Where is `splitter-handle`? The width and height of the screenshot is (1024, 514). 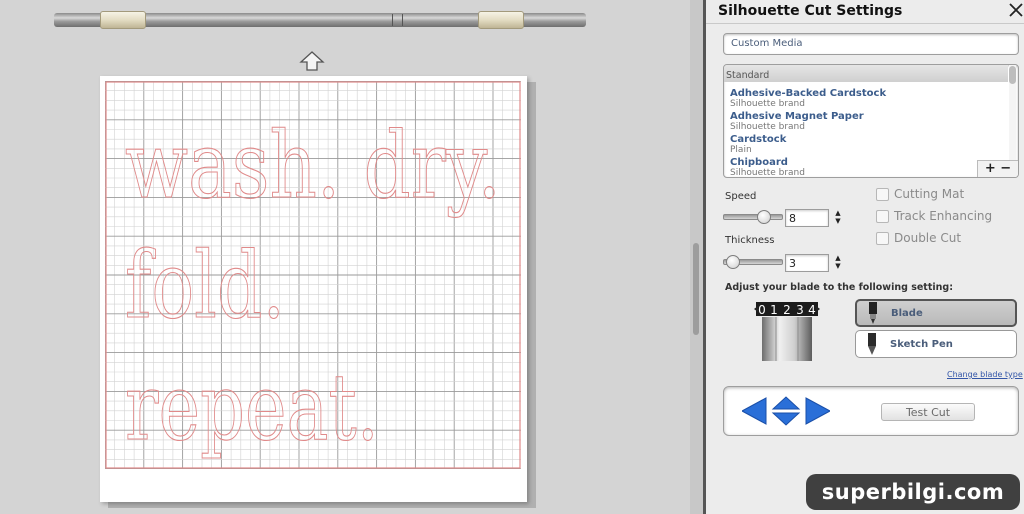
splitter-handle is located at coordinates (696, 289).